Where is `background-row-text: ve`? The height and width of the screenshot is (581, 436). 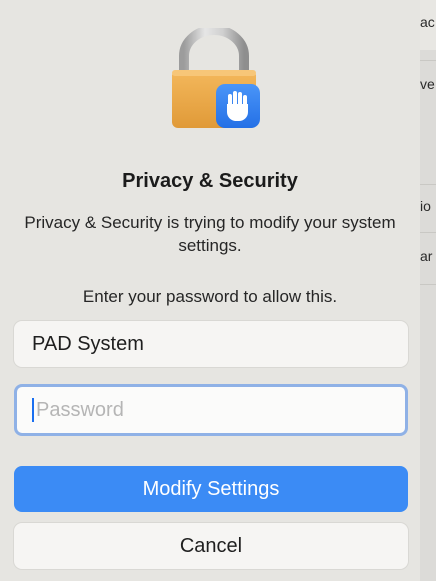
background-row-text: ve is located at coordinates (427, 84).